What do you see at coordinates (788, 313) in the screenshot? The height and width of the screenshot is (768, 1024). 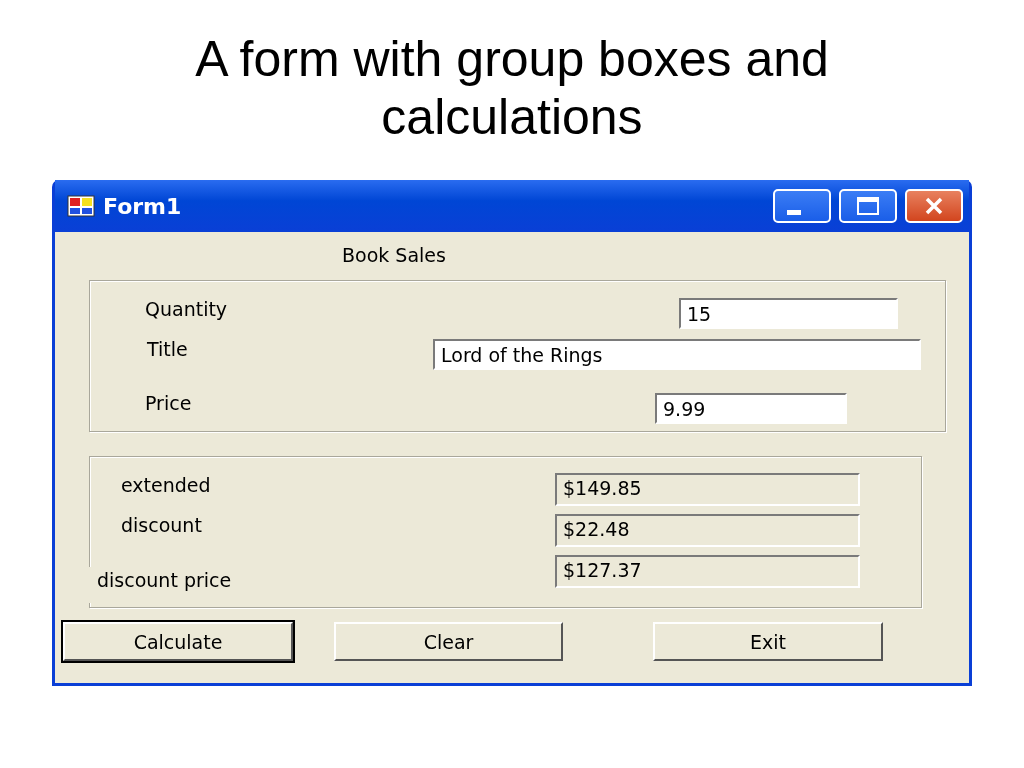 I see `input-field: 15` at bounding box center [788, 313].